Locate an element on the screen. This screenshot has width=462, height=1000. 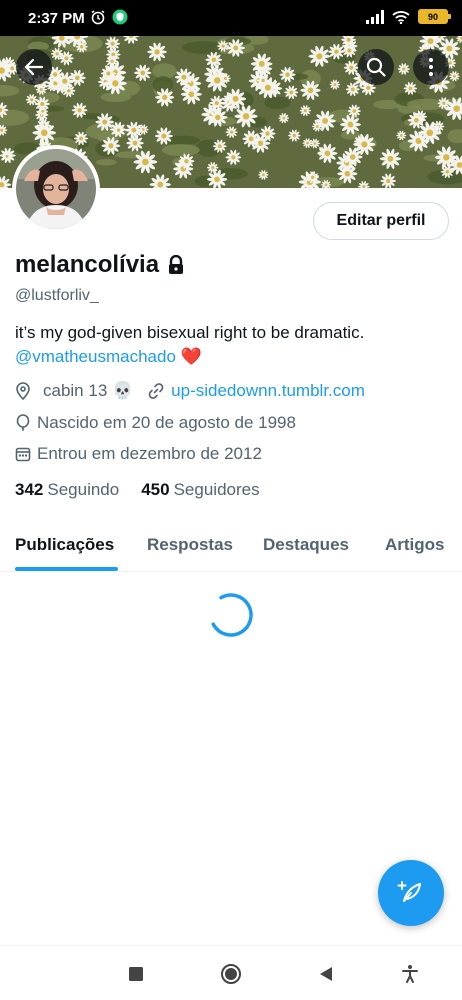
website-link: up-sidedownn.tumblr.com is located at coordinates (268, 391).